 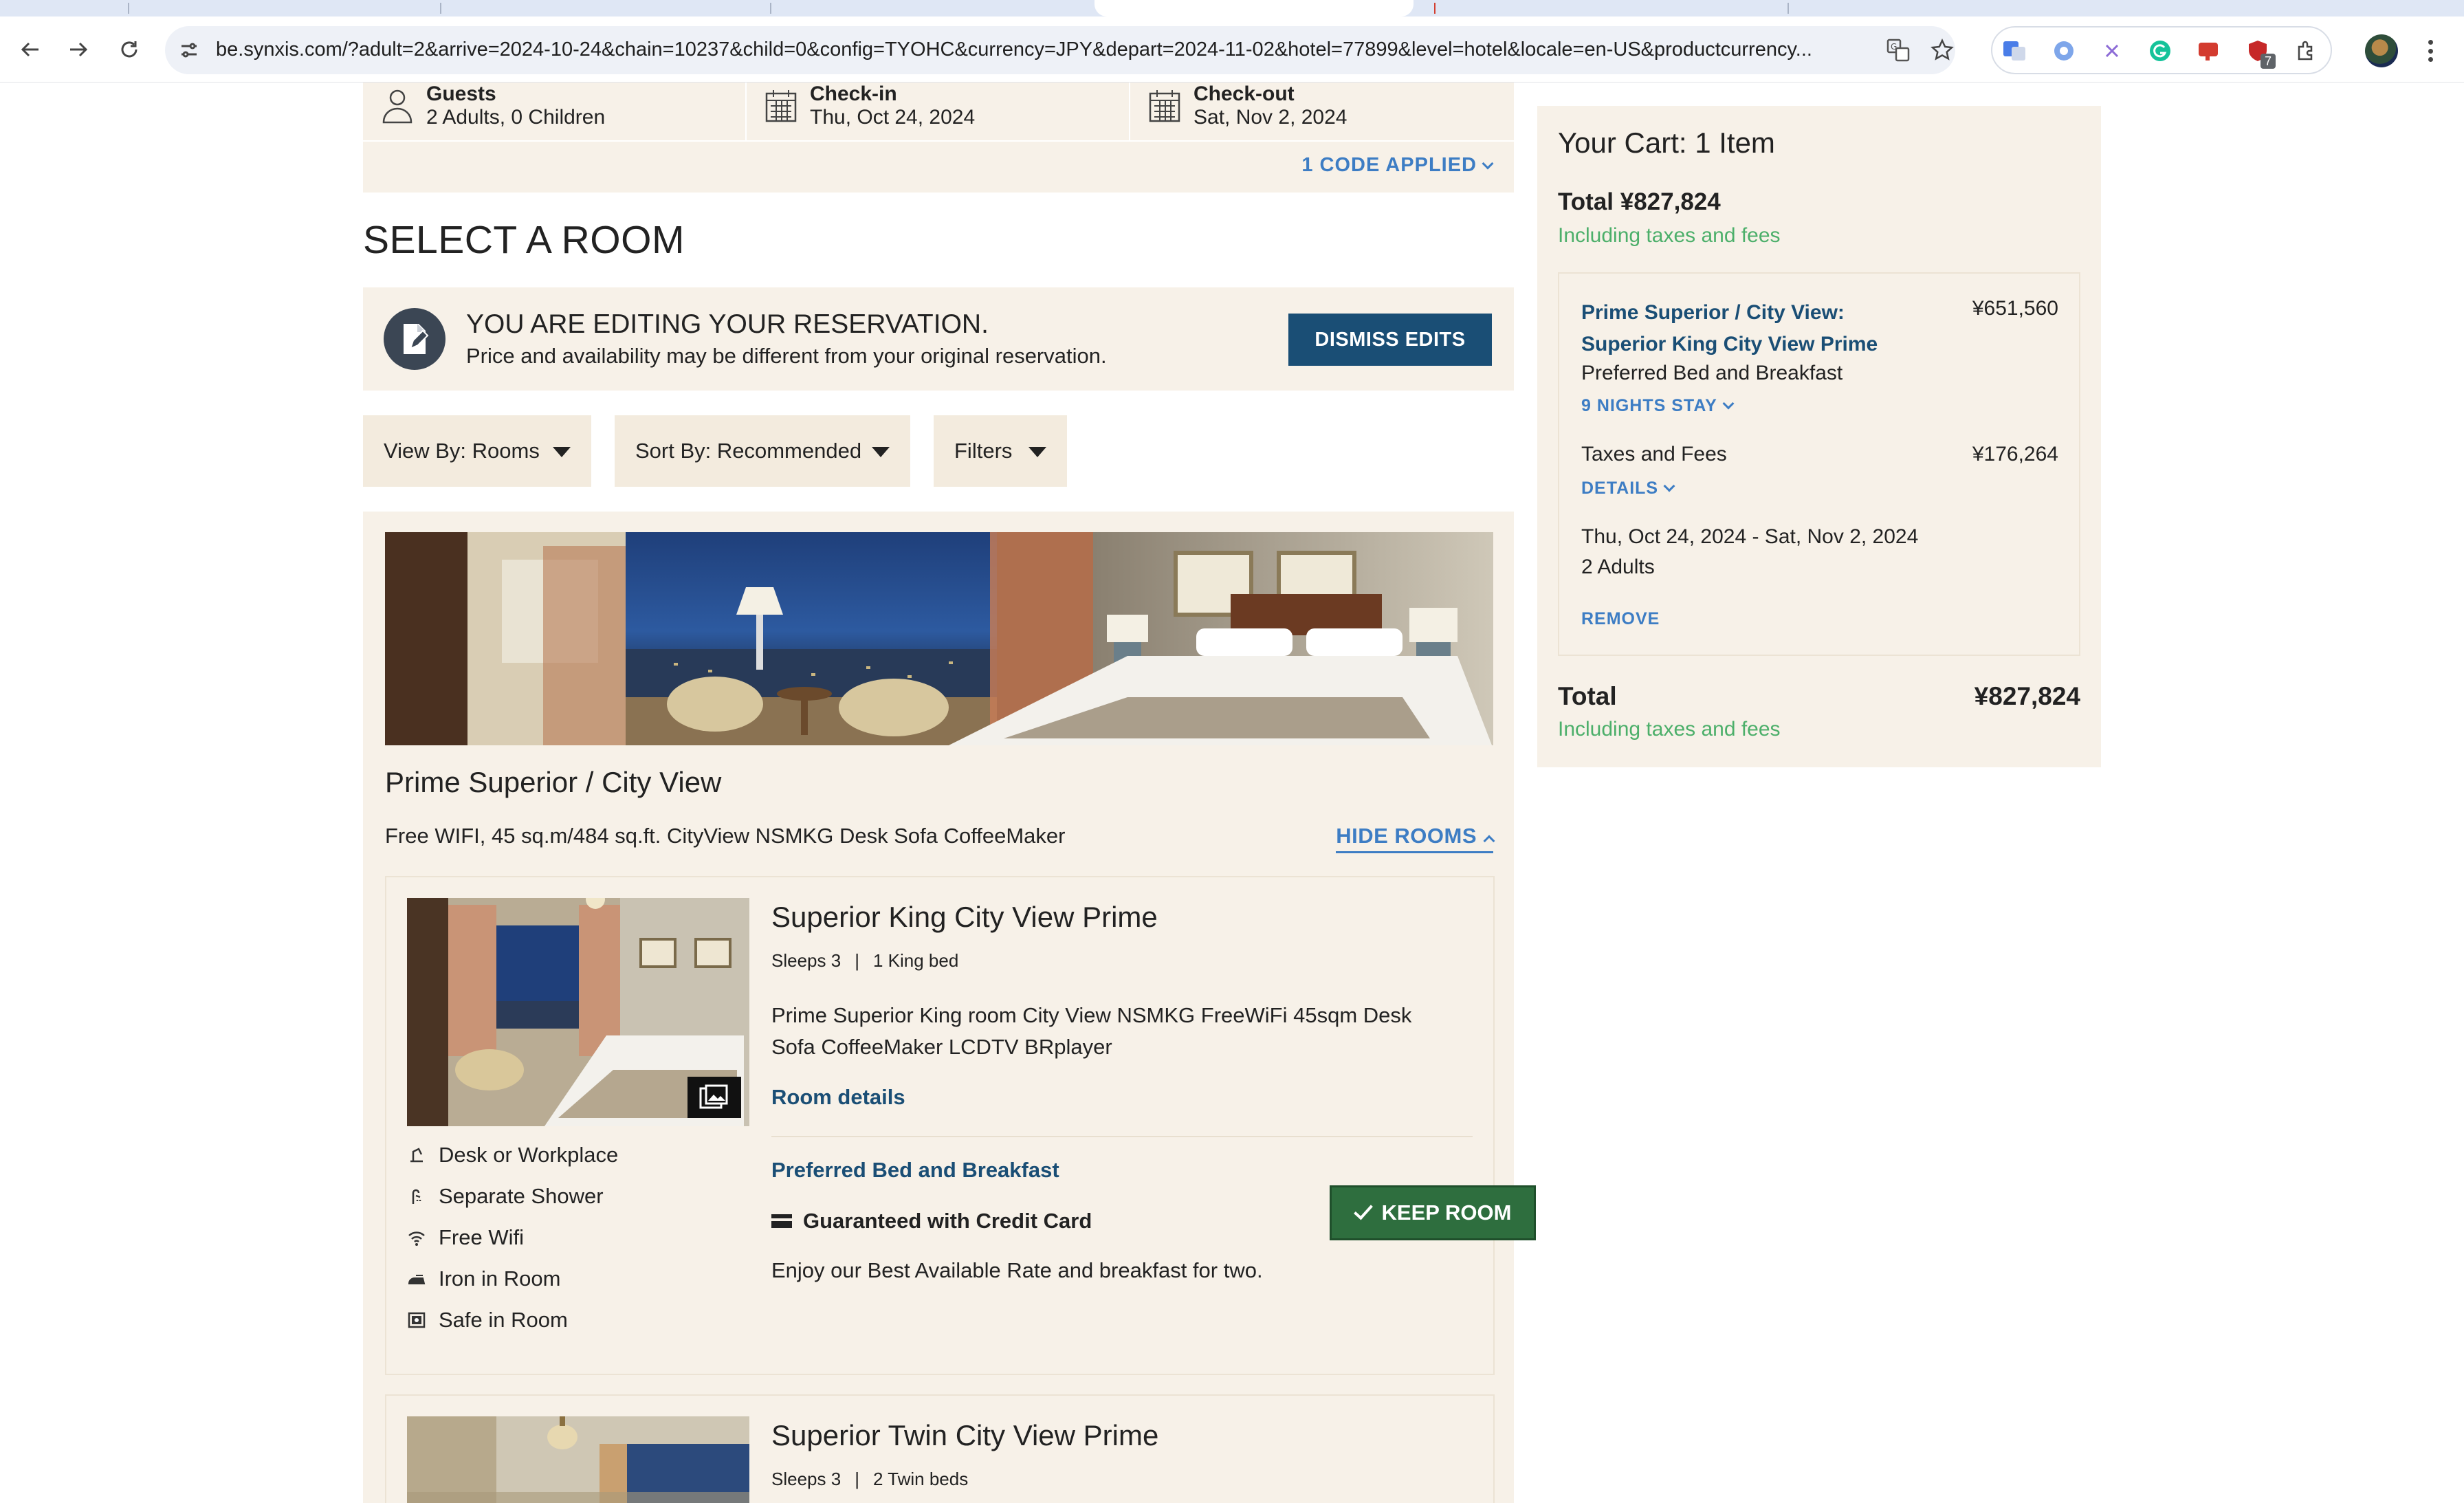 What do you see at coordinates (1620, 488) in the screenshot?
I see `details-label: DETAILS` at bounding box center [1620, 488].